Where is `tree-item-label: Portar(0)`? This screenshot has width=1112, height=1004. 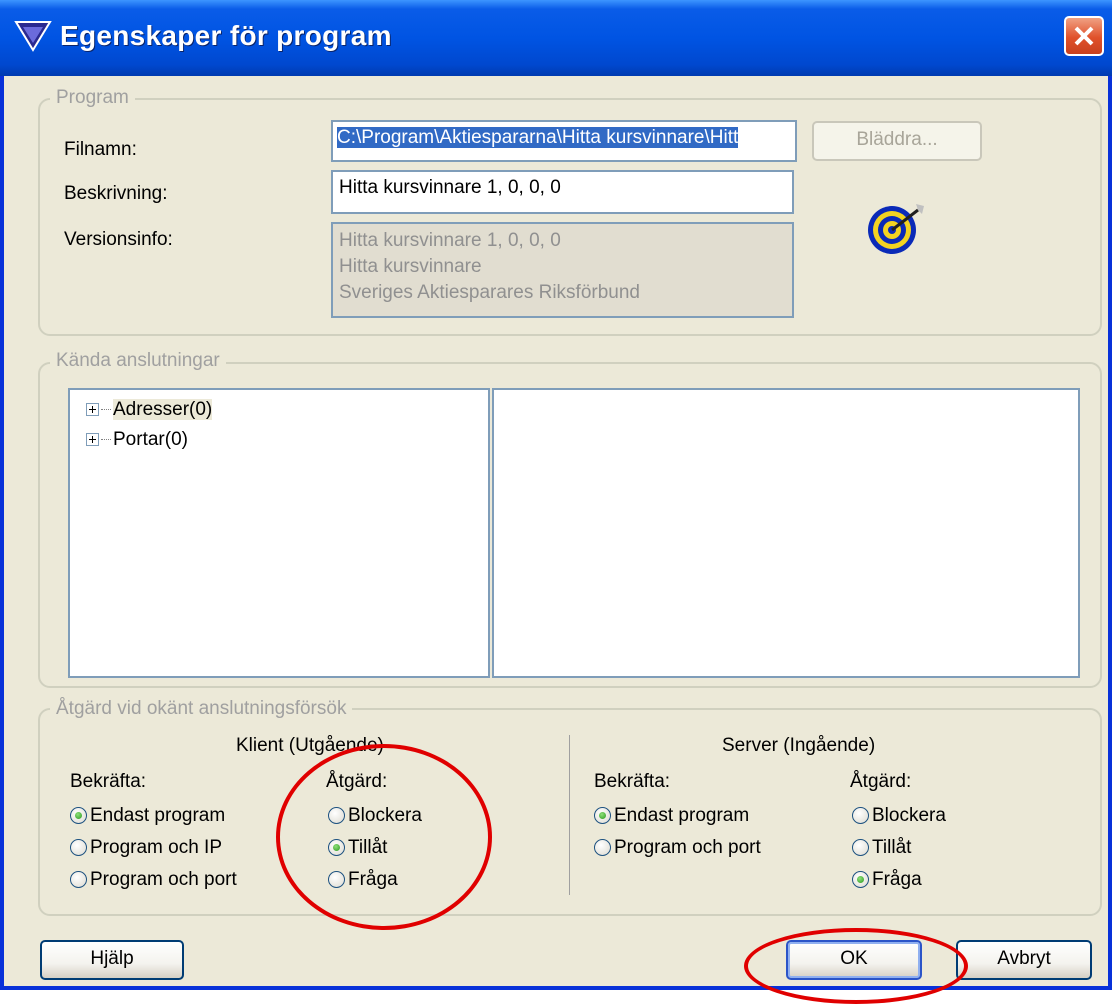
tree-item-label: Portar(0) is located at coordinates (150, 439).